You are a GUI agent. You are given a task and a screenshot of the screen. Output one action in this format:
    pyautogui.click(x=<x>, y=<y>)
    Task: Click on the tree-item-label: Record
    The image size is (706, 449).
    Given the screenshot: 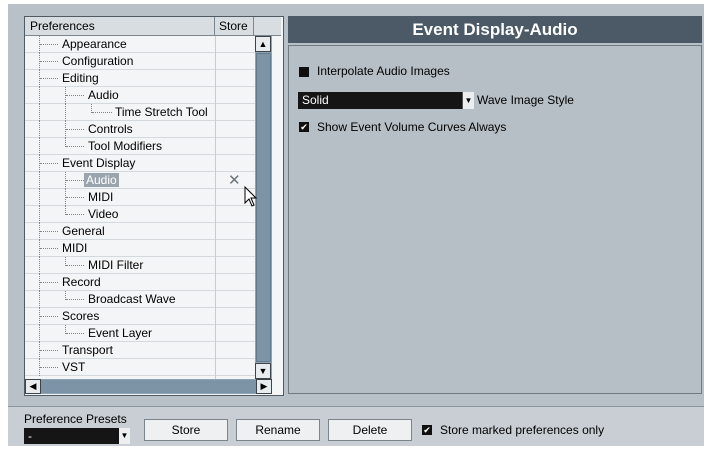 What is the action you would take?
    pyautogui.click(x=81, y=282)
    